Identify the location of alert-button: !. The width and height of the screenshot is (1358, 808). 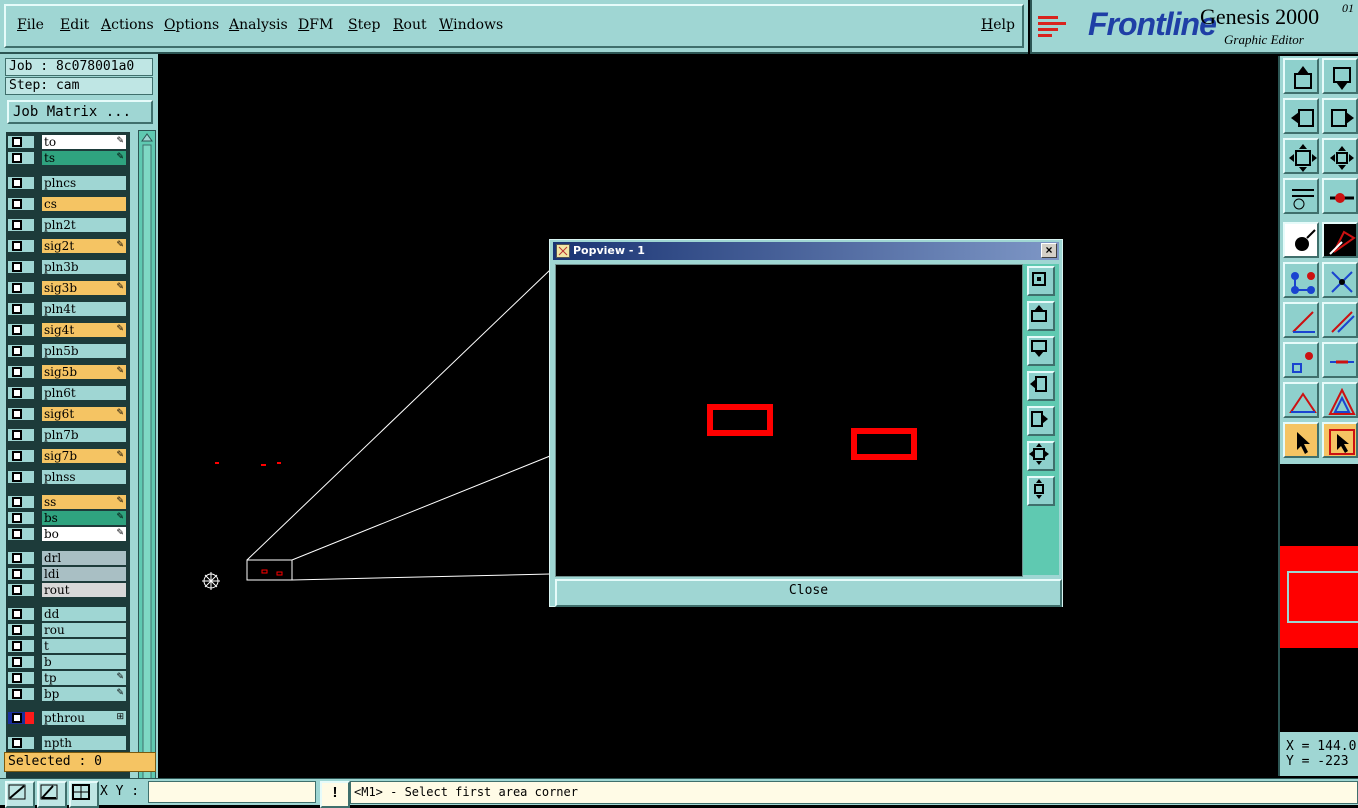
(335, 794).